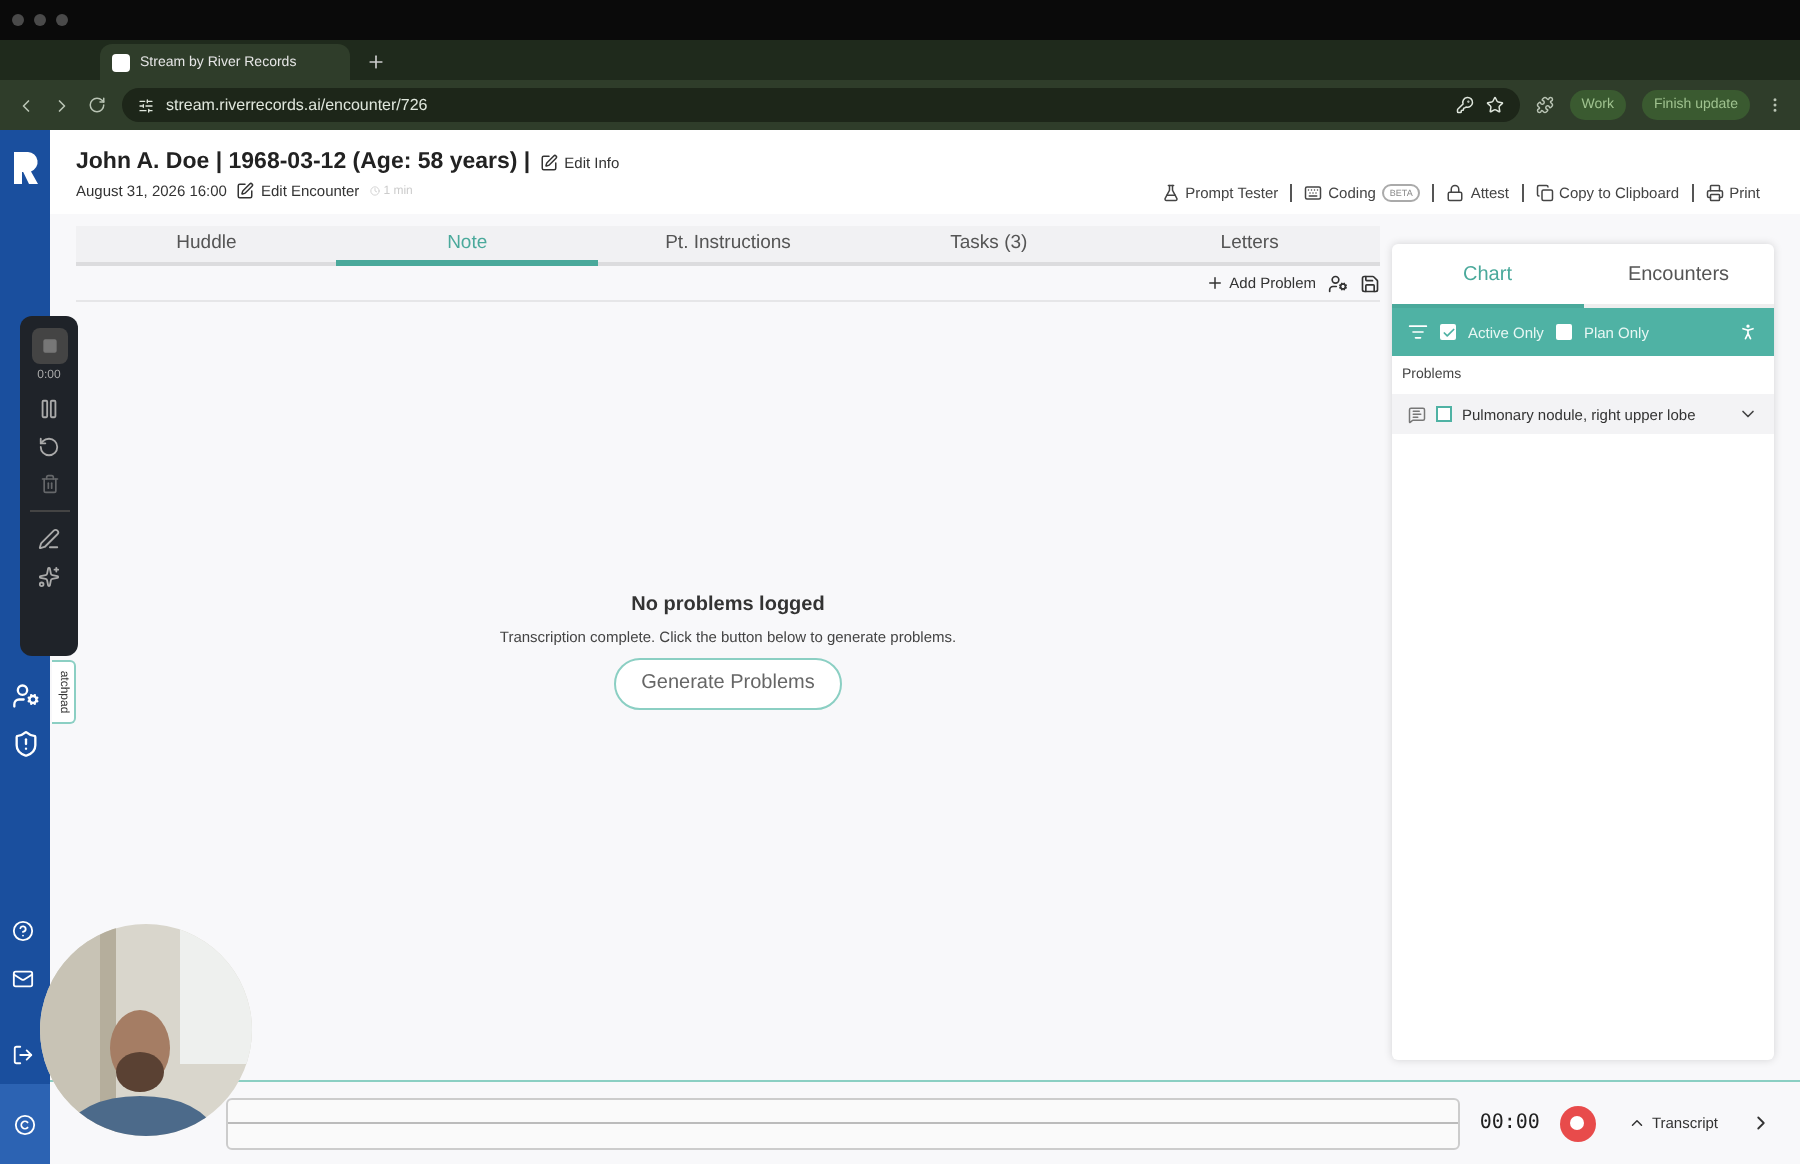 The width and height of the screenshot is (1800, 1164). What do you see at coordinates (1636, 1123) in the screenshot?
I see `chevron-up-icon` at bounding box center [1636, 1123].